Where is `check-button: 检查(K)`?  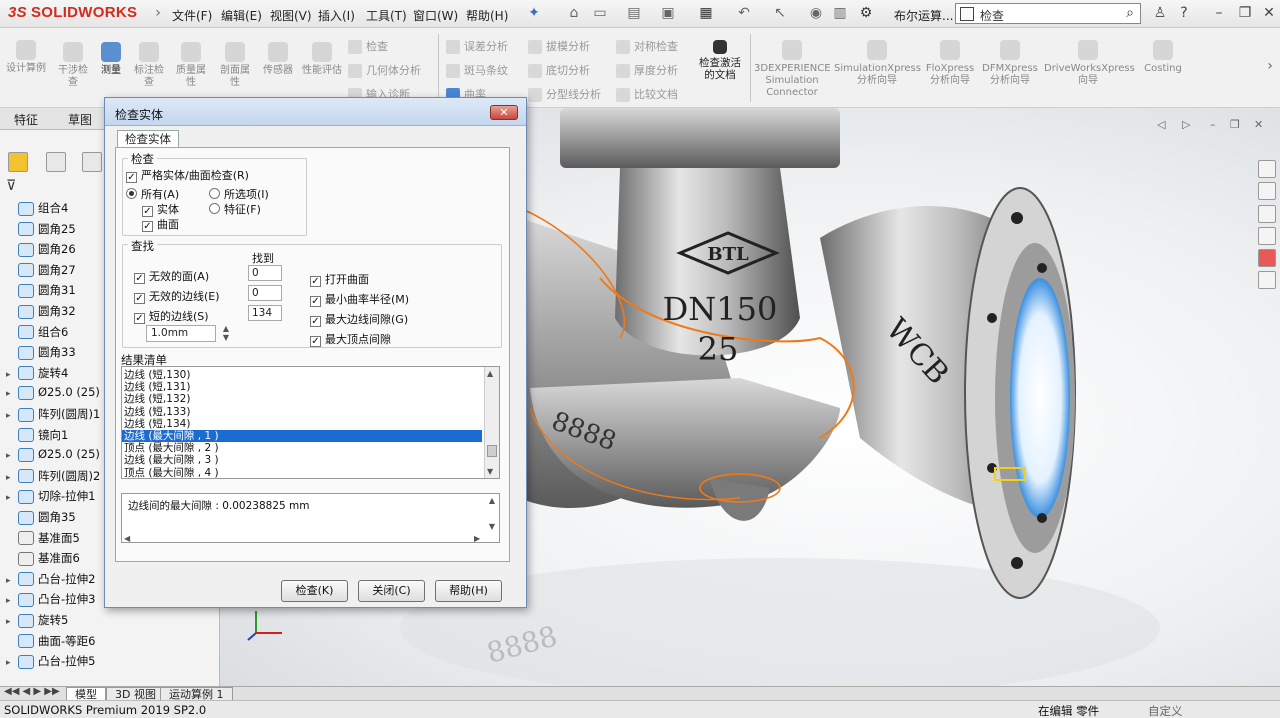
check-button: 检查(K) is located at coordinates (314, 591).